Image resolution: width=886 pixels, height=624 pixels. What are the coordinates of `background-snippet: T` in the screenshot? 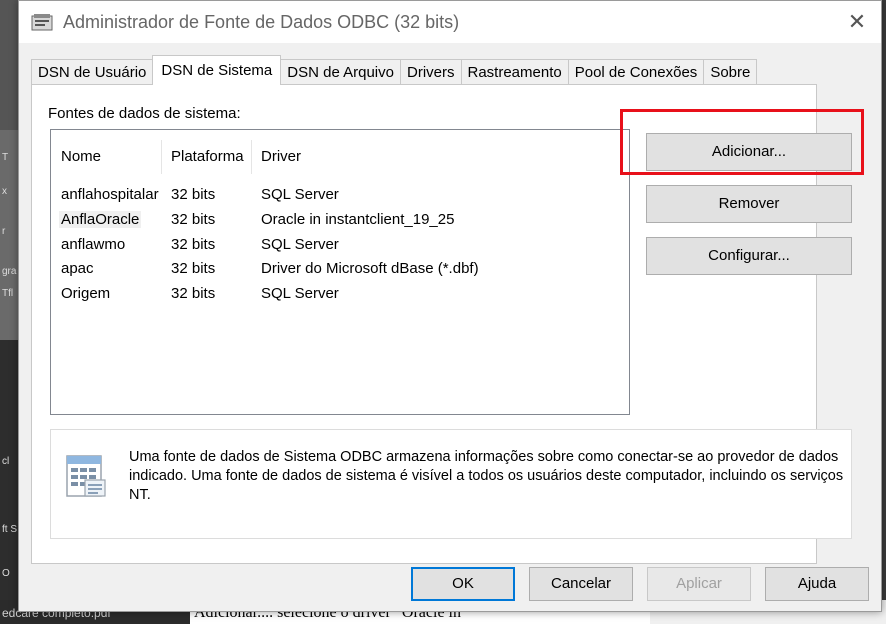 It's located at (5, 157).